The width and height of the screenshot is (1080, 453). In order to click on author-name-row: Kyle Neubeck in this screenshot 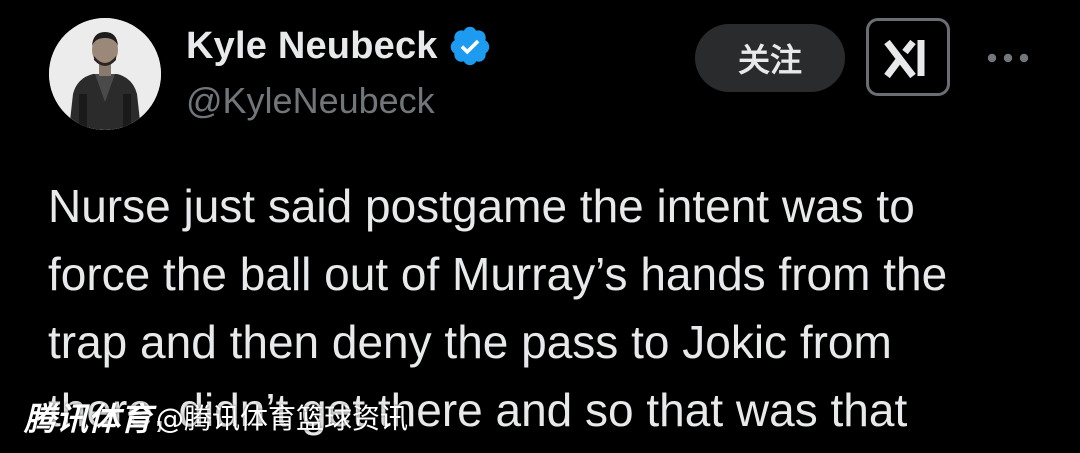, I will do `click(339, 46)`.